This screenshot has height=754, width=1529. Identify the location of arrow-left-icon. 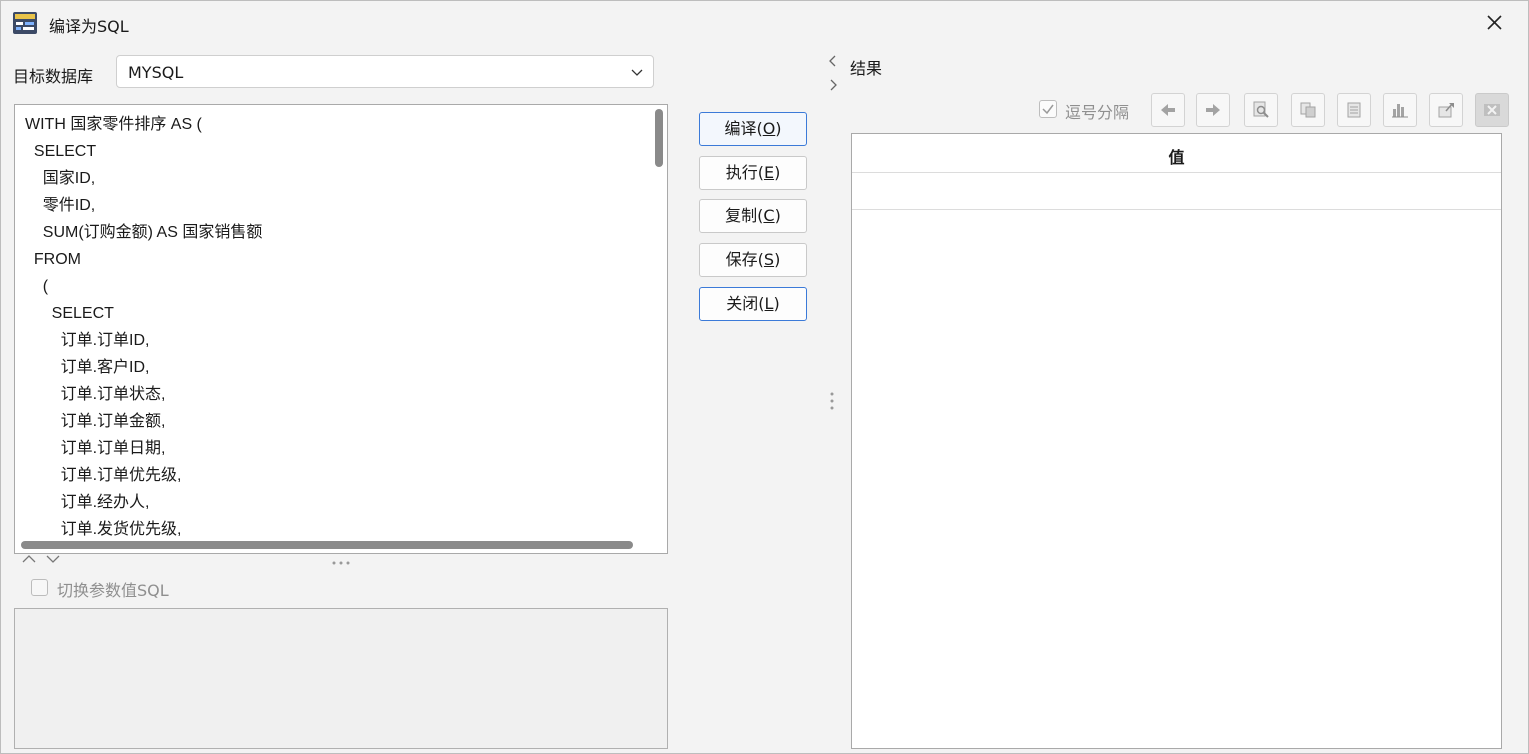
(1168, 110).